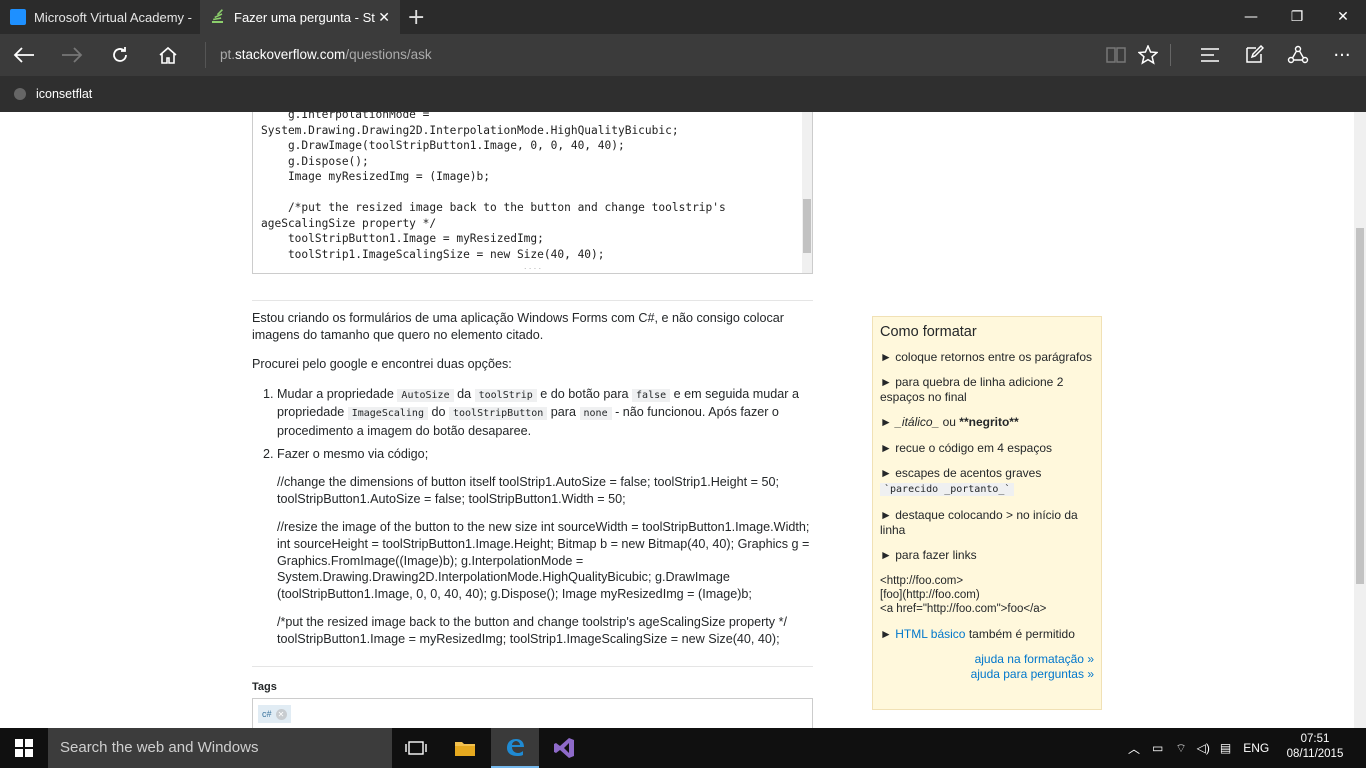 The height and width of the screenshot is (768, 1366). Describe the element at coordinates (1210, 55) in the screenshot. I see `hub-icon` at that location.